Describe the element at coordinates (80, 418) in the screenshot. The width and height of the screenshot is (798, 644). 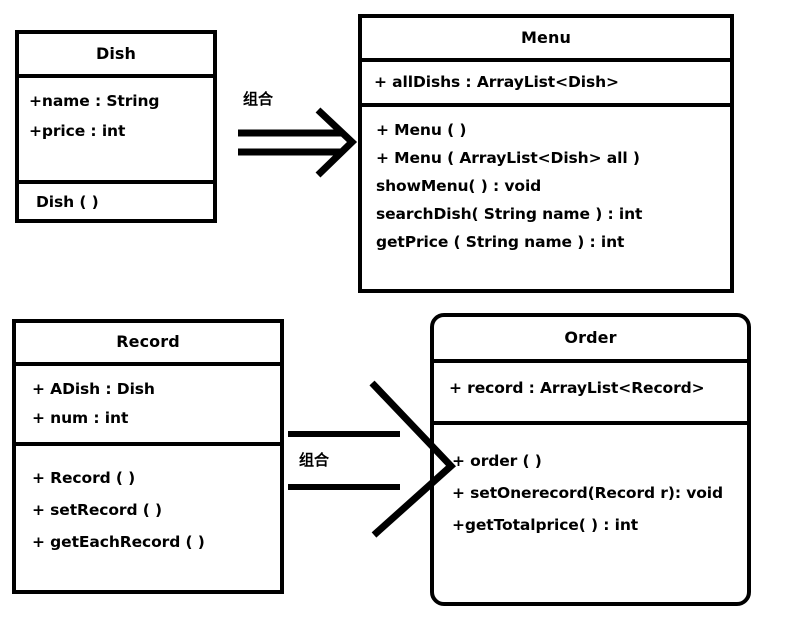
I see `attribute-row: + num : int` at that location.